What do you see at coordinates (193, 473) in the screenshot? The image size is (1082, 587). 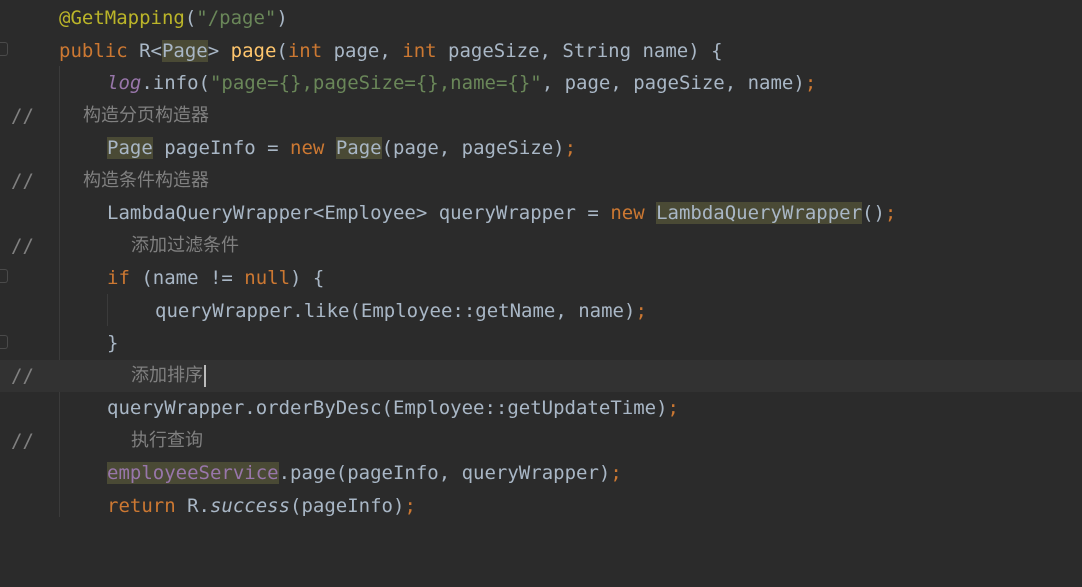 I see `field-reference: employeeService` at bounding box center [193, 473].